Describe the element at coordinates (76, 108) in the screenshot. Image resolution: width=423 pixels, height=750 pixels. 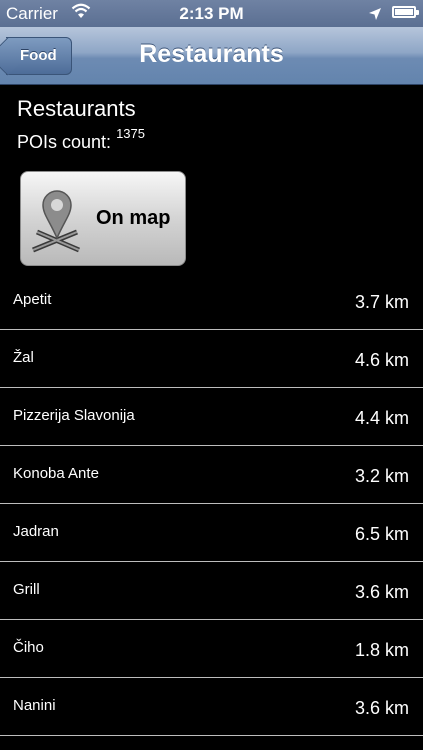
I see `page-title: Restaurants` at that location.